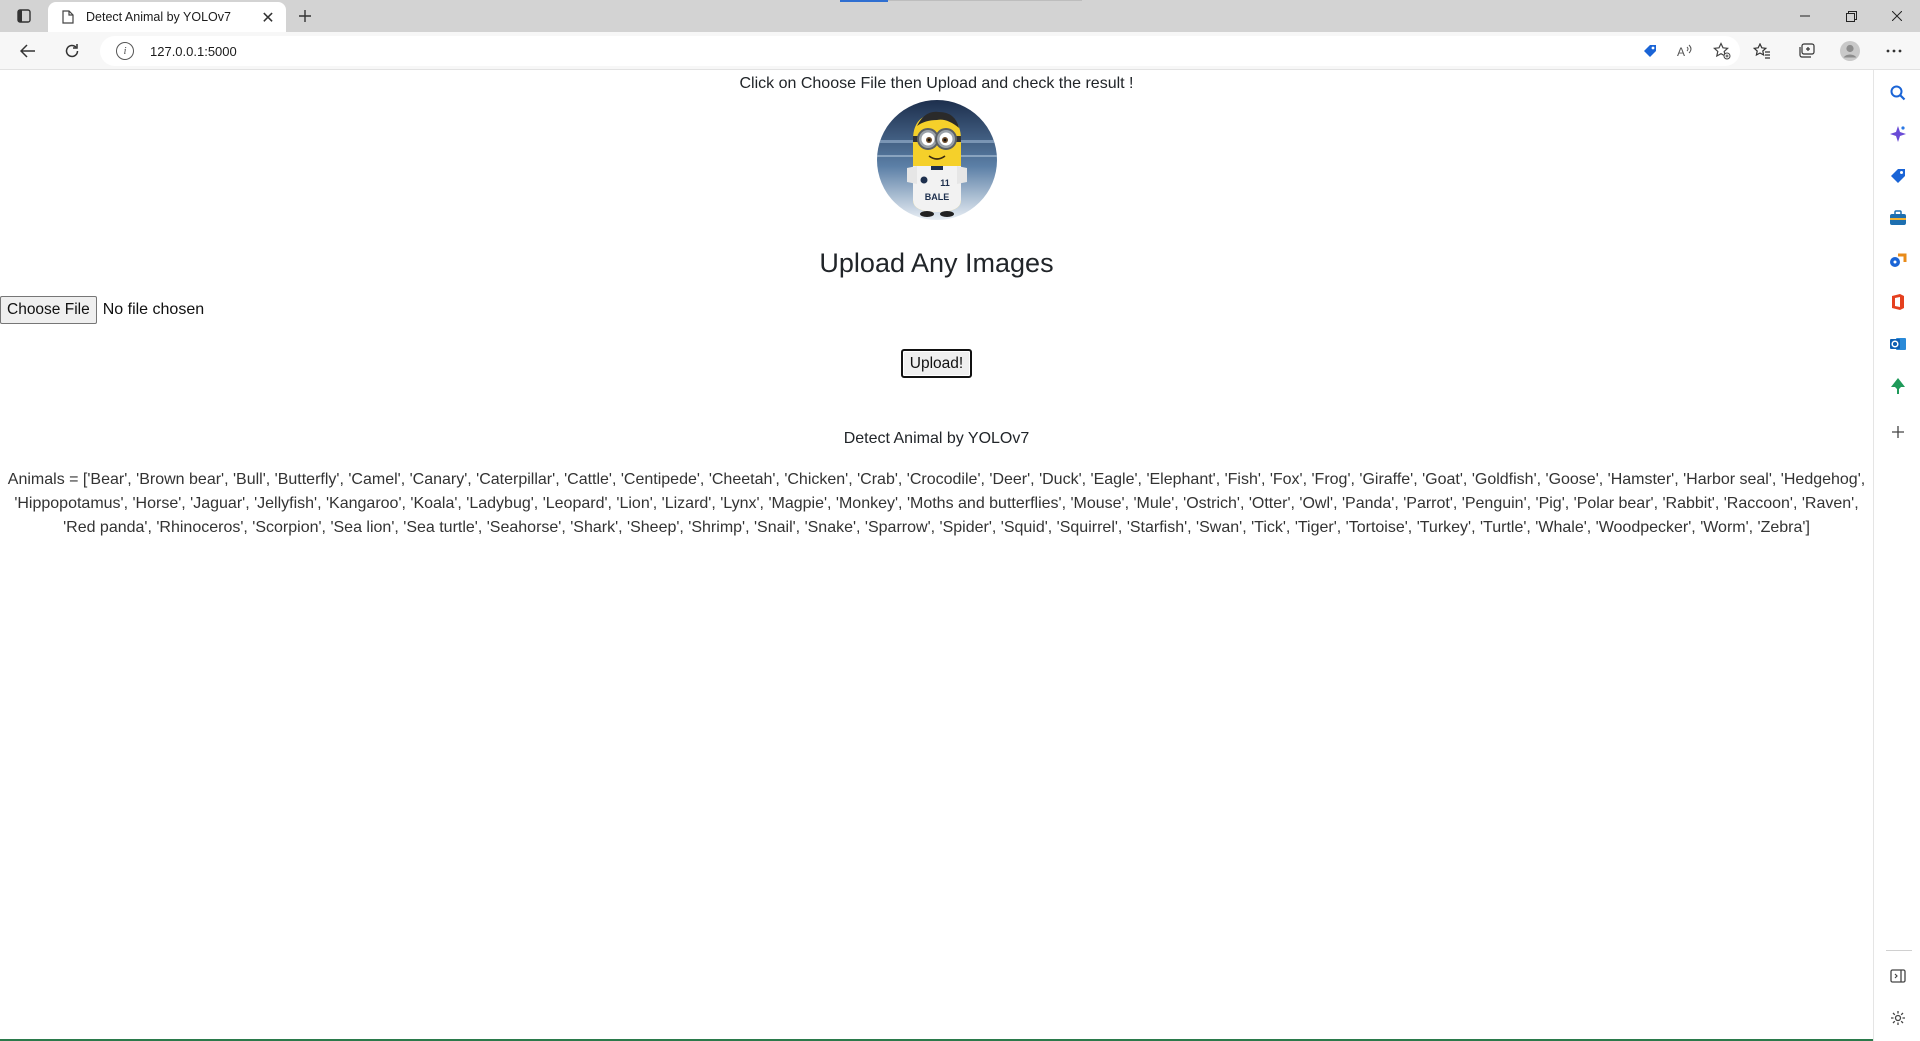 Image resolution: width=1920 pixels, height=1041 pixels. Describe the element at coordinates (24, 16) in the screenshot. I see `tab-actions-icon` at that location.